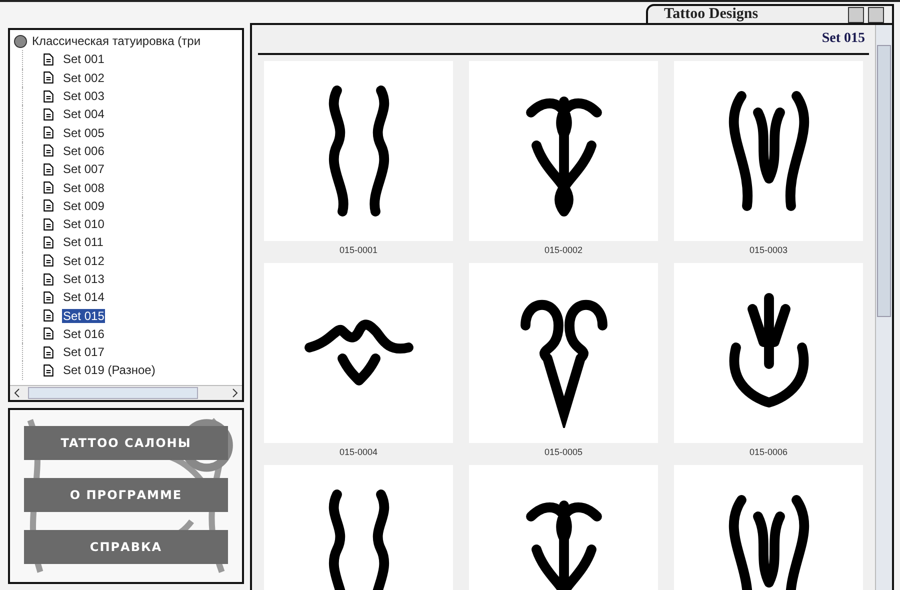 The image size is (900, 590). Describe the element at coordinates (84, 333) in the screenshot. I see `tree-item: Set 016` at that location.